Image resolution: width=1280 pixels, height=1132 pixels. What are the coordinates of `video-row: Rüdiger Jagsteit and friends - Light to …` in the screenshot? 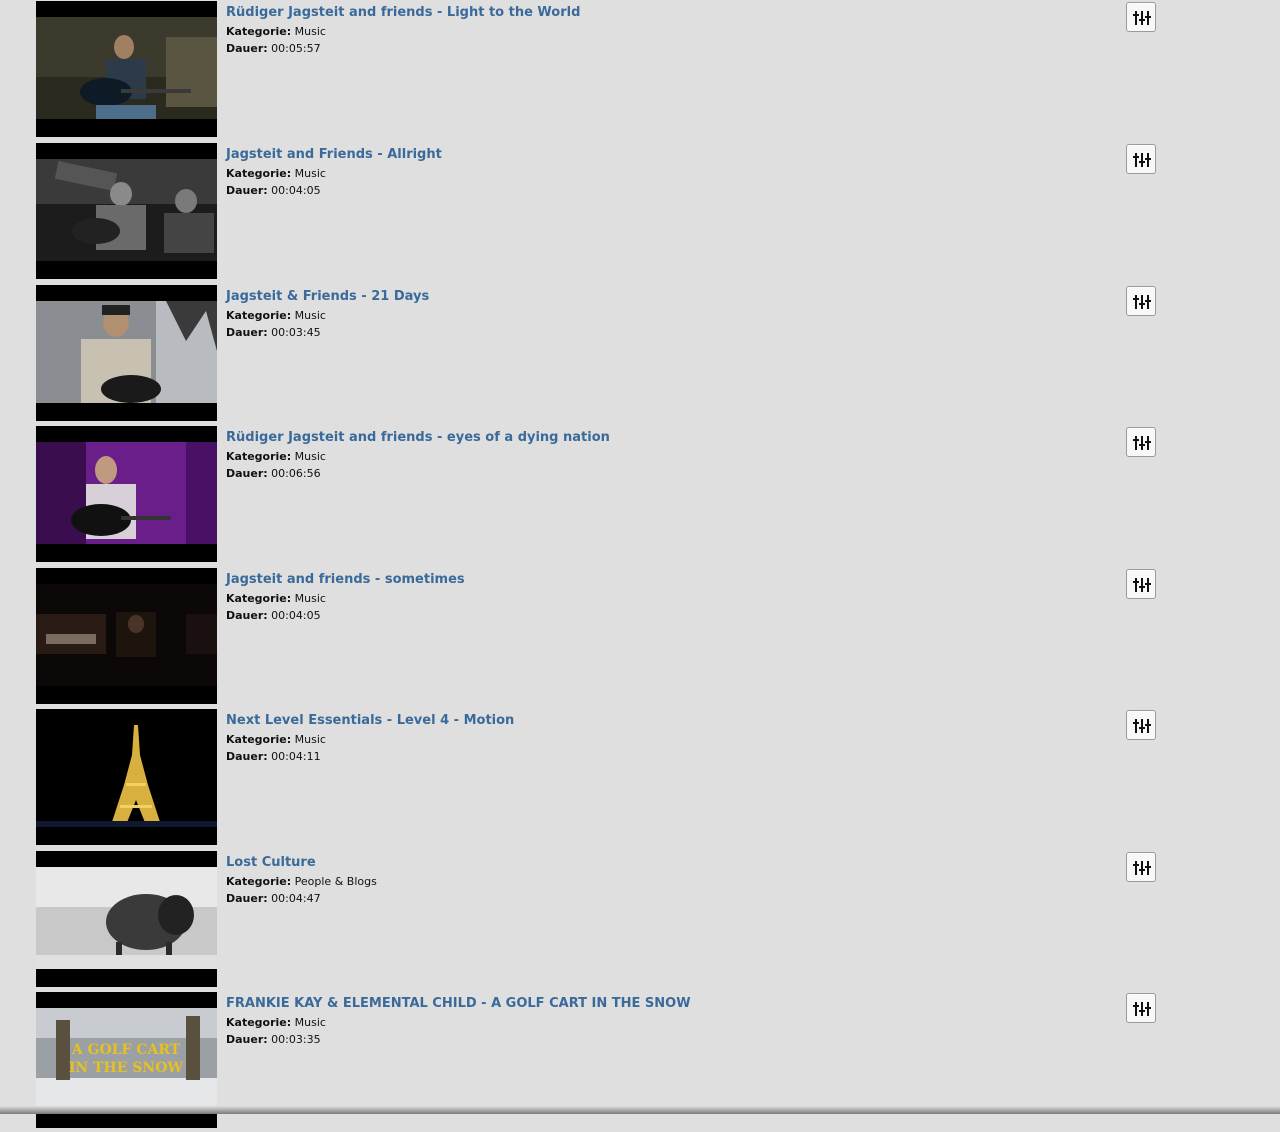 It's located at (640, 70).